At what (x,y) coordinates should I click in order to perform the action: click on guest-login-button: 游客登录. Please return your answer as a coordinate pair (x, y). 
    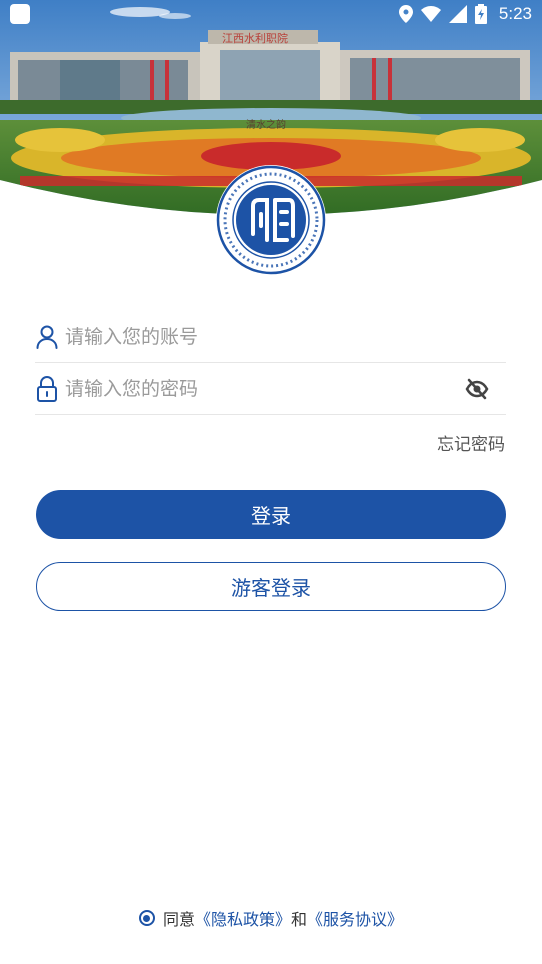
    Looking at the image, I should click on (271, 586).